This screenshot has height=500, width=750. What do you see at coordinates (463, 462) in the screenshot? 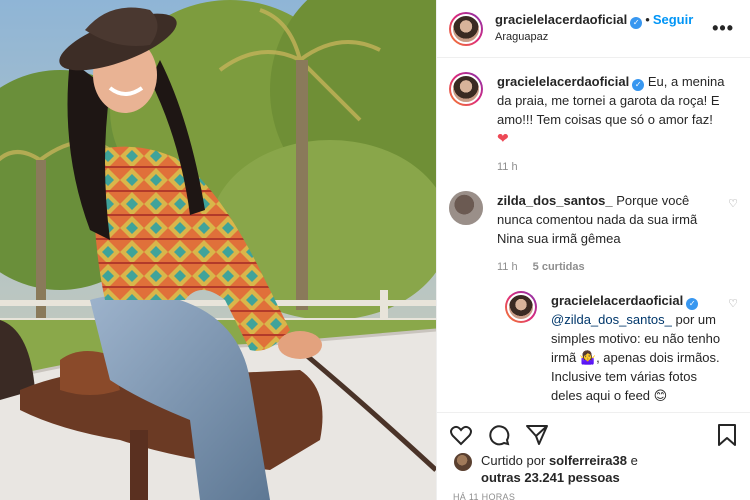
I see `liker-avatar` at bounding box center [463, 462].